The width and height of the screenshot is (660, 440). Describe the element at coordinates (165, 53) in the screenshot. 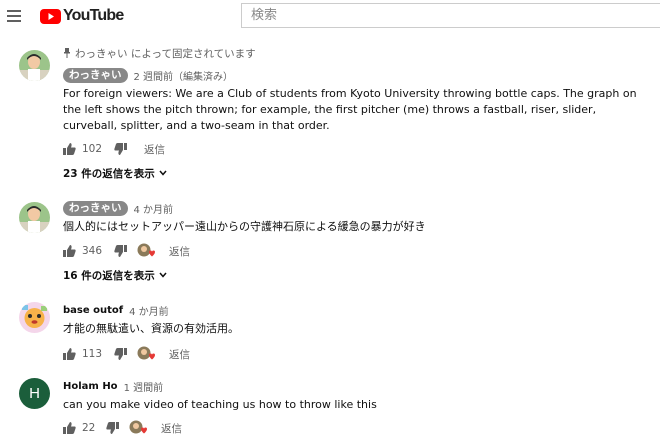

I see `pinned-text: わっきゃい によって固定されています` at that location.